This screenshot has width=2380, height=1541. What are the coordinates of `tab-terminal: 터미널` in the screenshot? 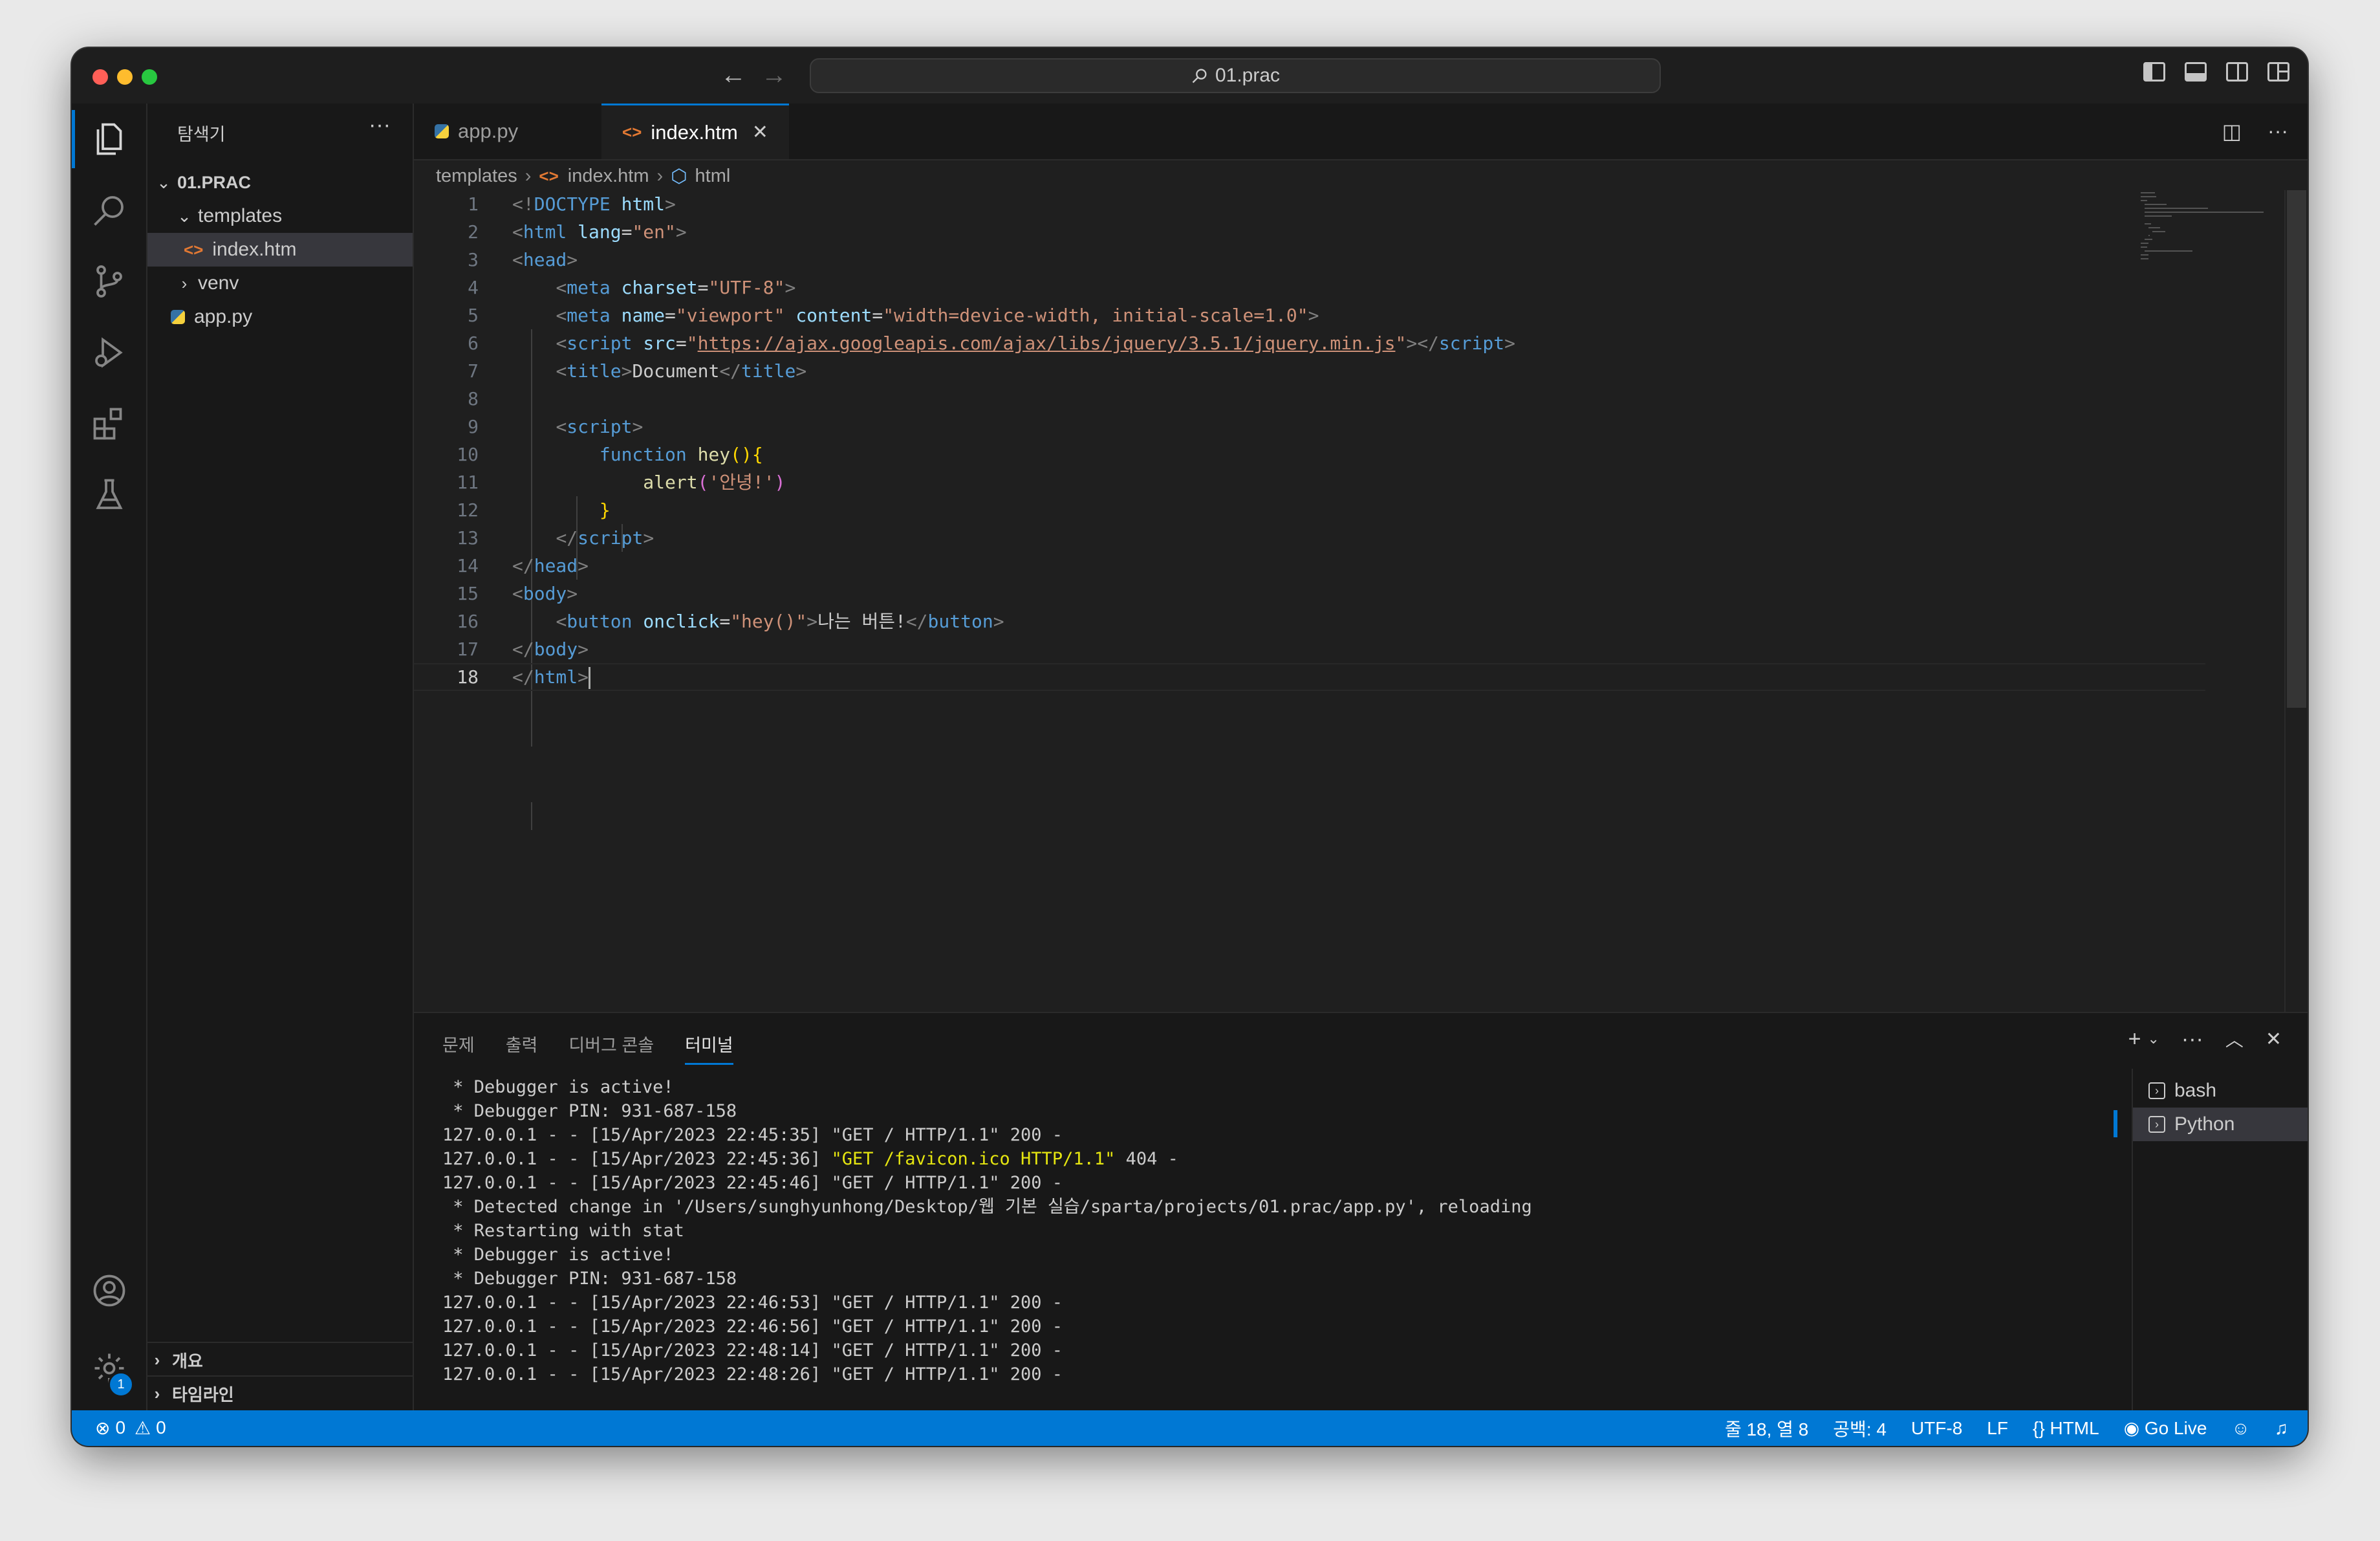 It's located at (709, 1048).